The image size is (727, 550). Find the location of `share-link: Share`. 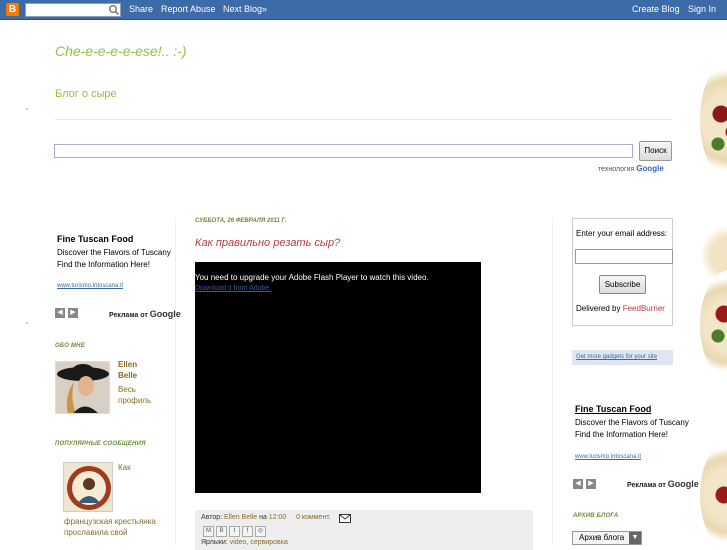

share-link: Share is located at coordinates (141, 9).